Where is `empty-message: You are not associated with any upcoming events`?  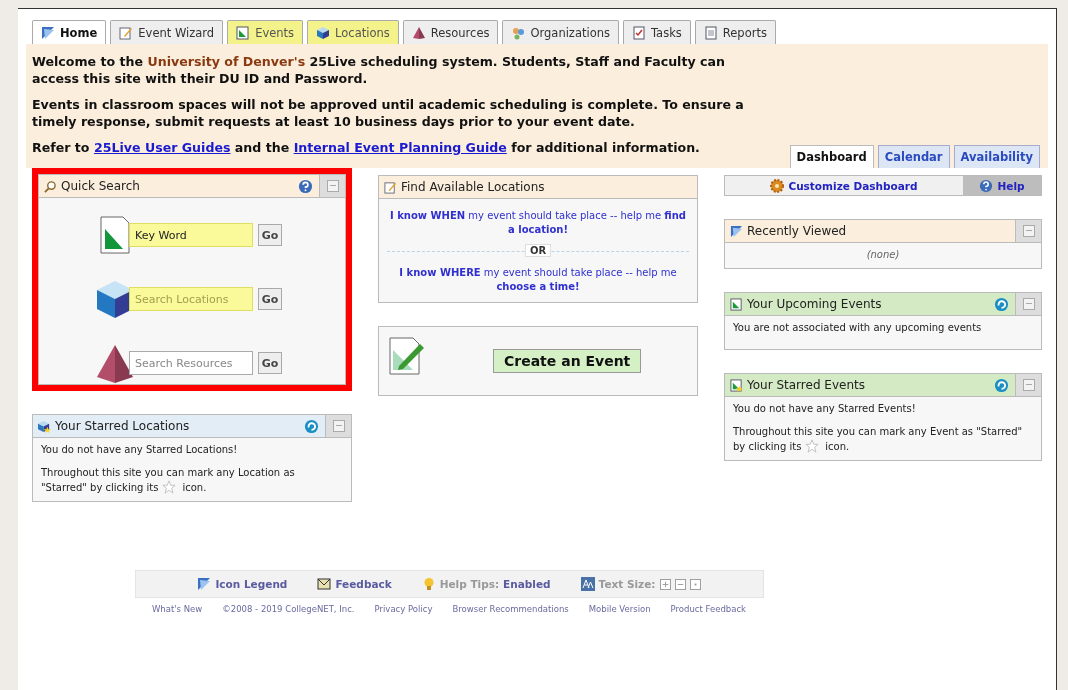
empty-message: You are not associated with any upcoming events is located at coordinates (858, 328).